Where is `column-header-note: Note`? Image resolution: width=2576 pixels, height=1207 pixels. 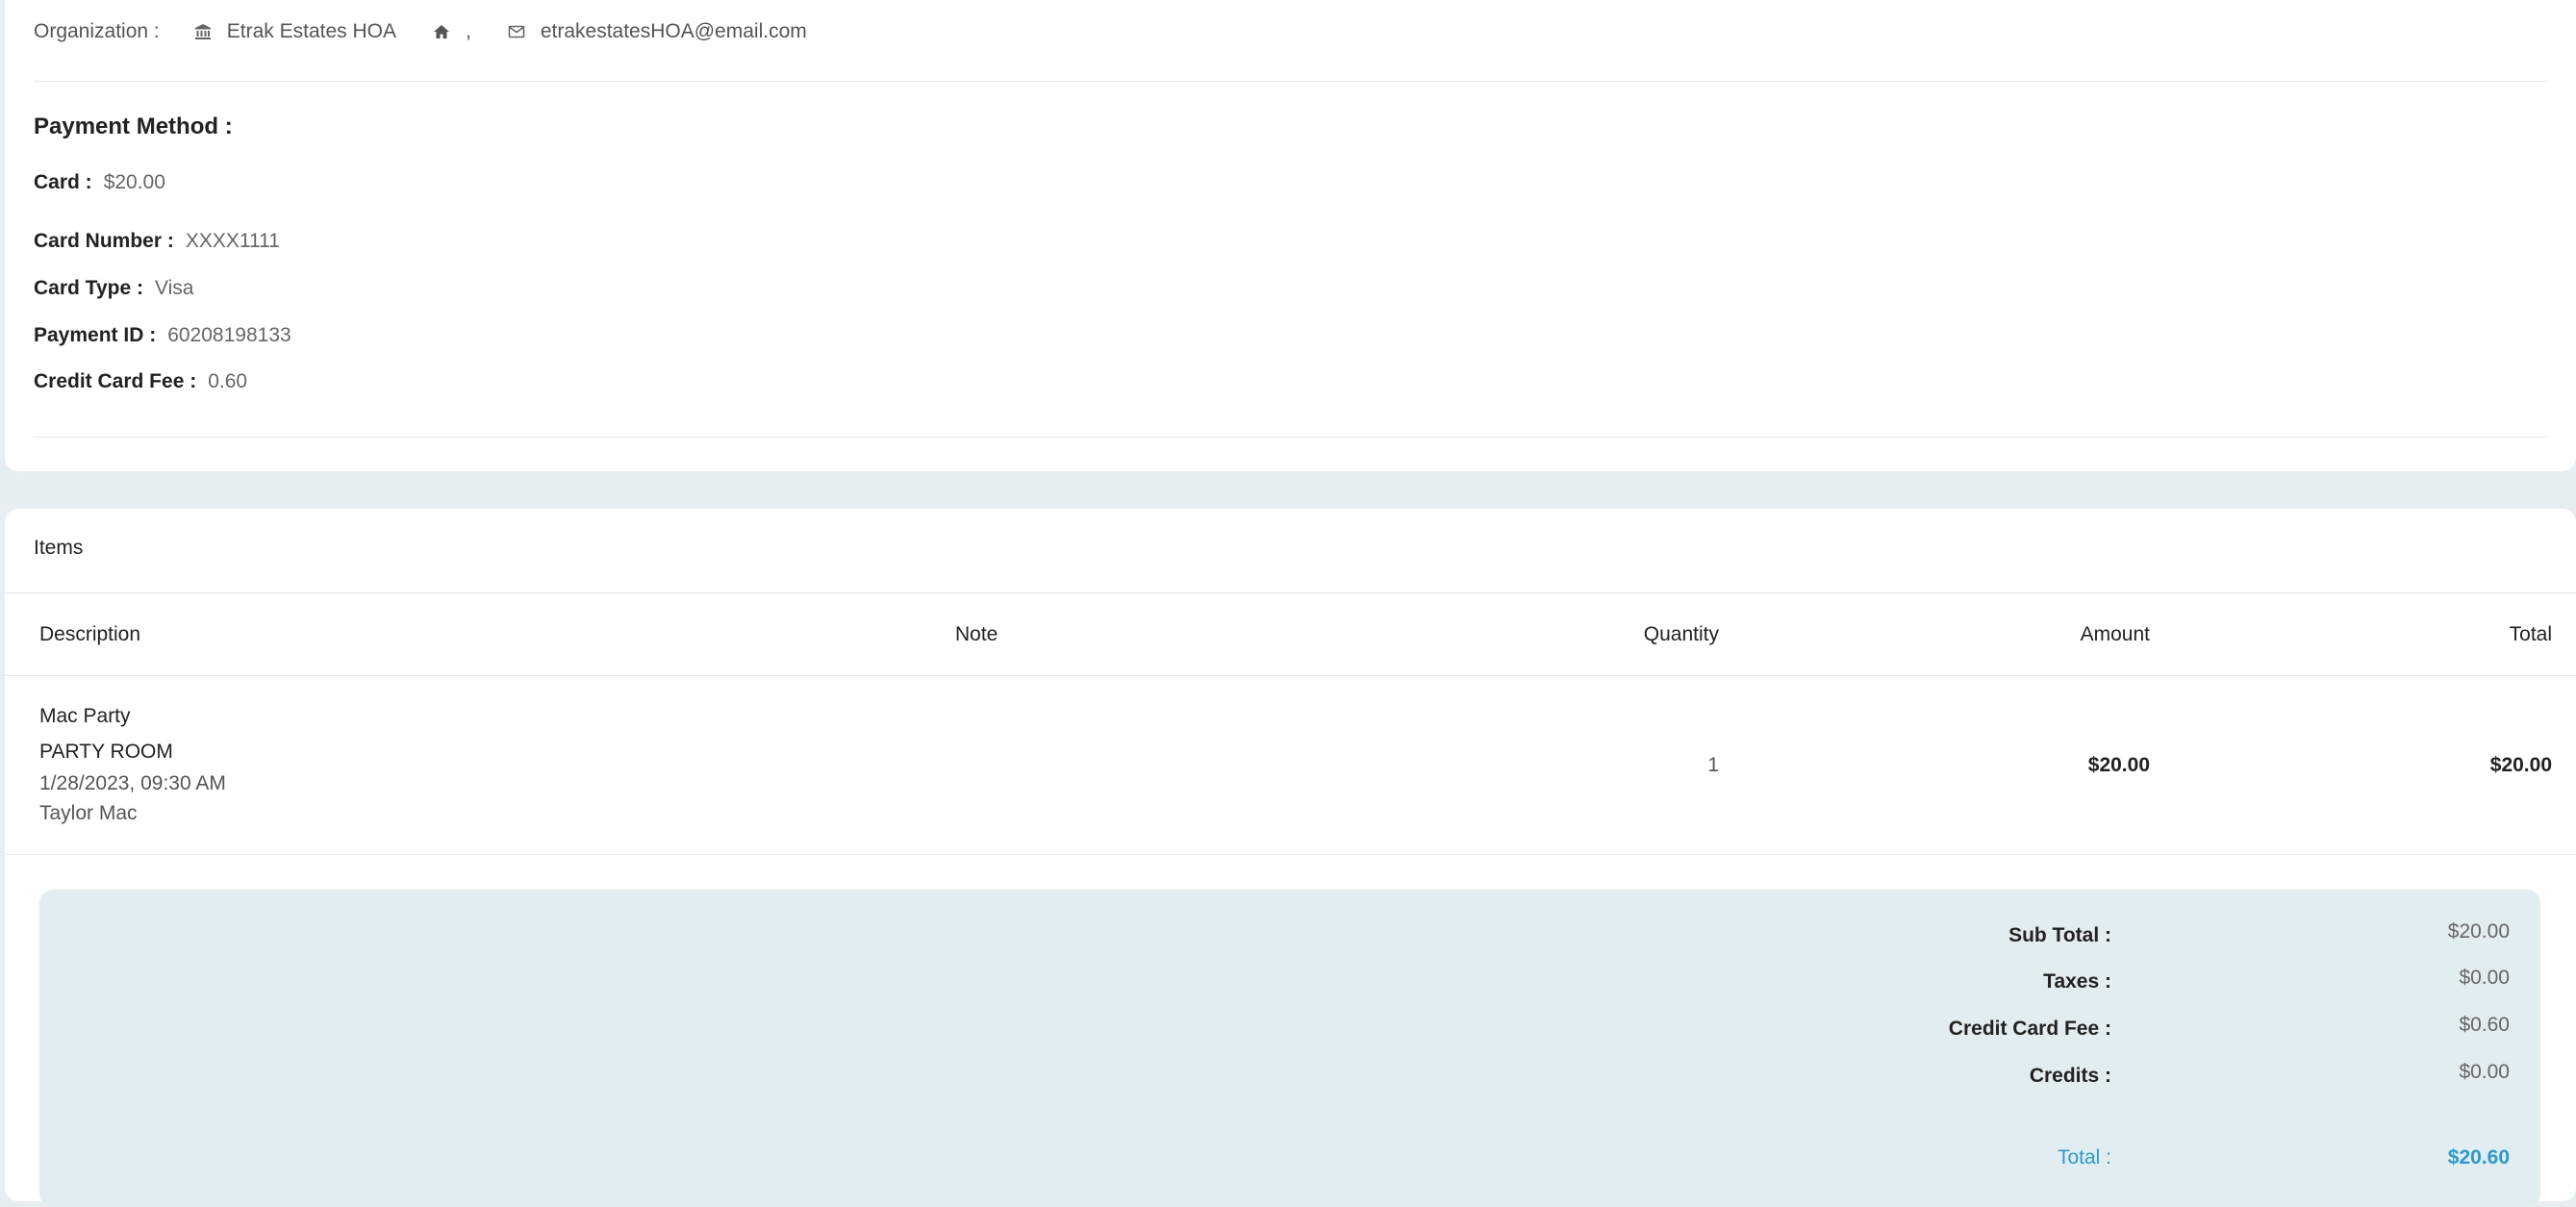 column-header-note: Note is located at coordinates (977, 634).